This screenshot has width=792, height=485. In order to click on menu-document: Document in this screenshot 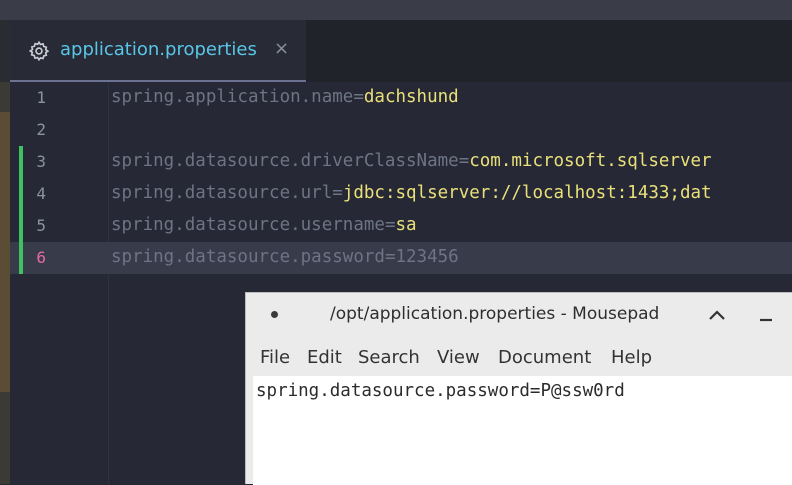, I will do `click(544, 357)`.